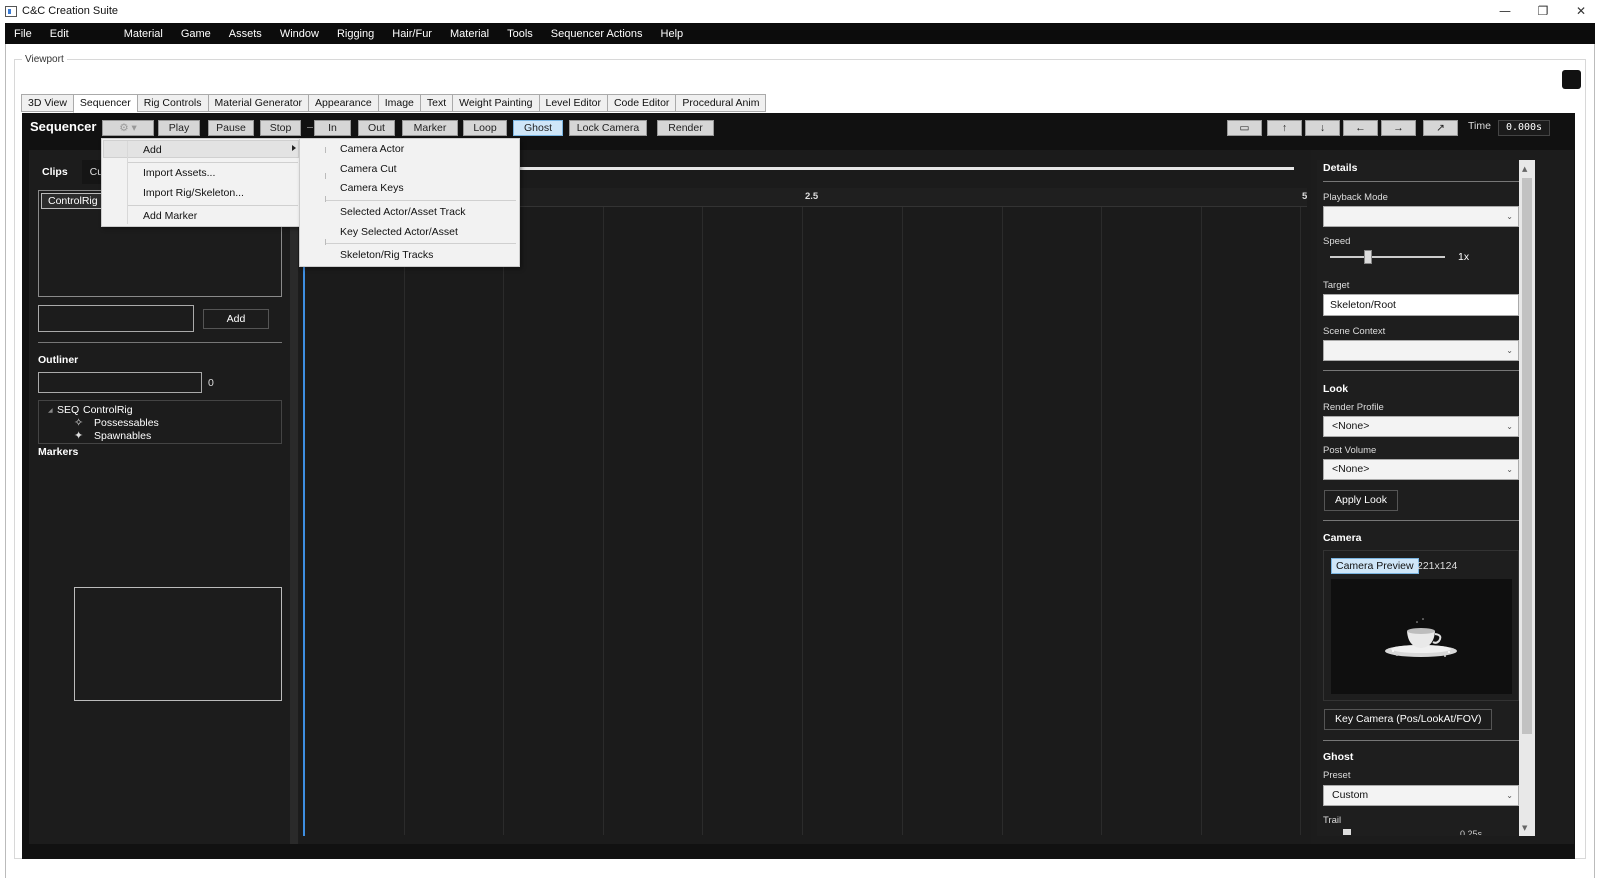  I want to click on nudge-up-button: ↑, so click(1284, 128).